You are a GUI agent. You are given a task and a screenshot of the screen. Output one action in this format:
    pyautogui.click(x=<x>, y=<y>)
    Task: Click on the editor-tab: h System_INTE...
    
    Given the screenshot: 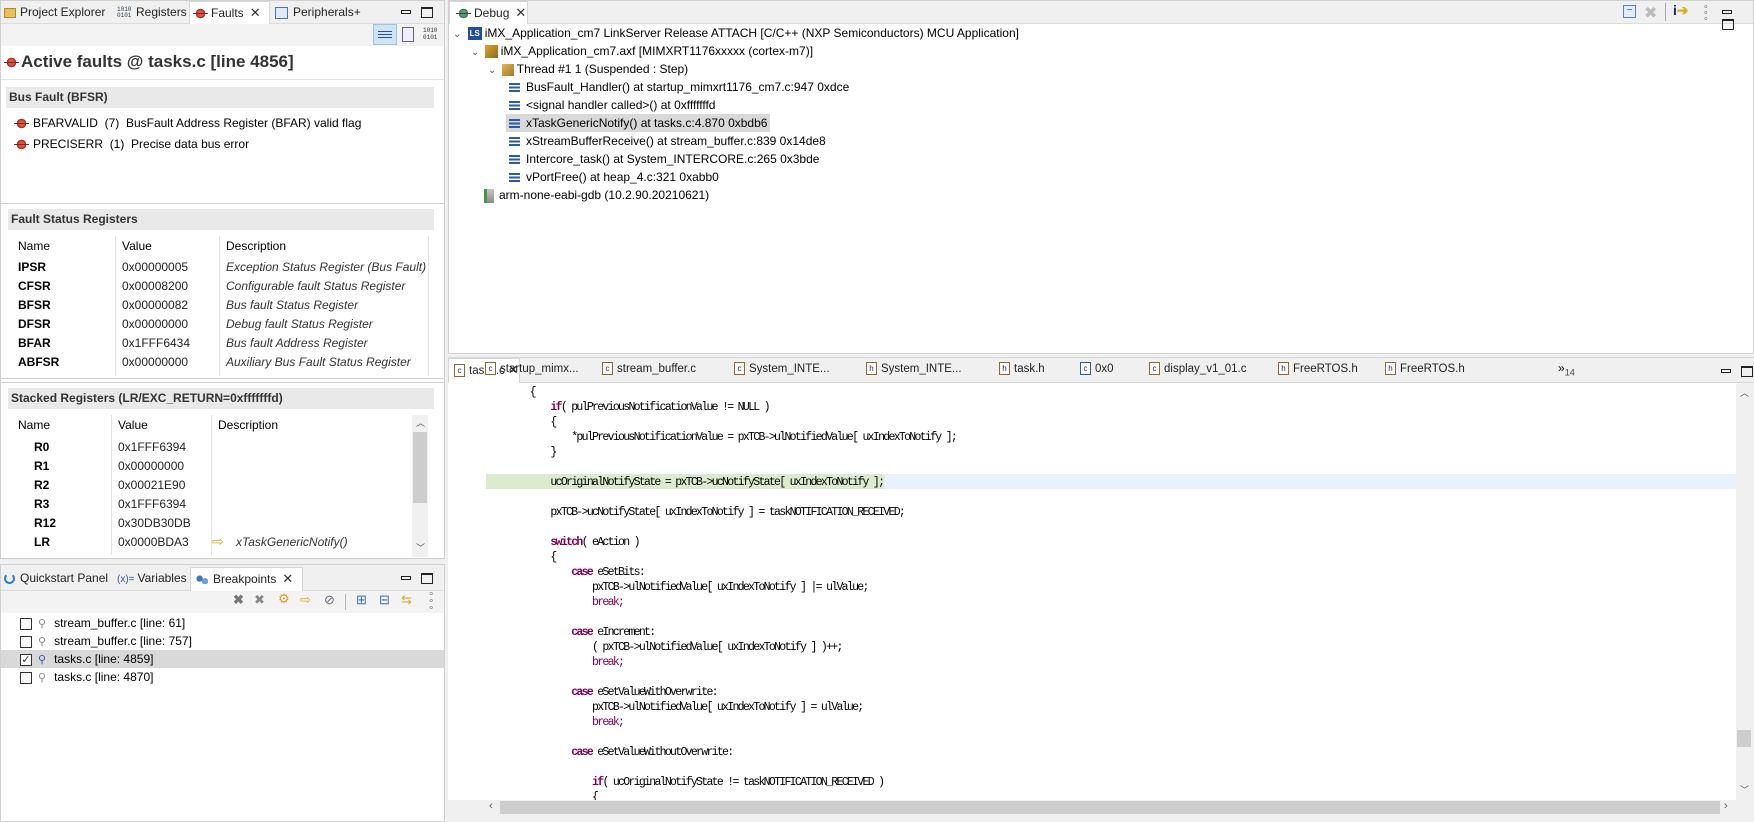 What is the action you would take?
    pyautogui.click(x=911, y=370)
    